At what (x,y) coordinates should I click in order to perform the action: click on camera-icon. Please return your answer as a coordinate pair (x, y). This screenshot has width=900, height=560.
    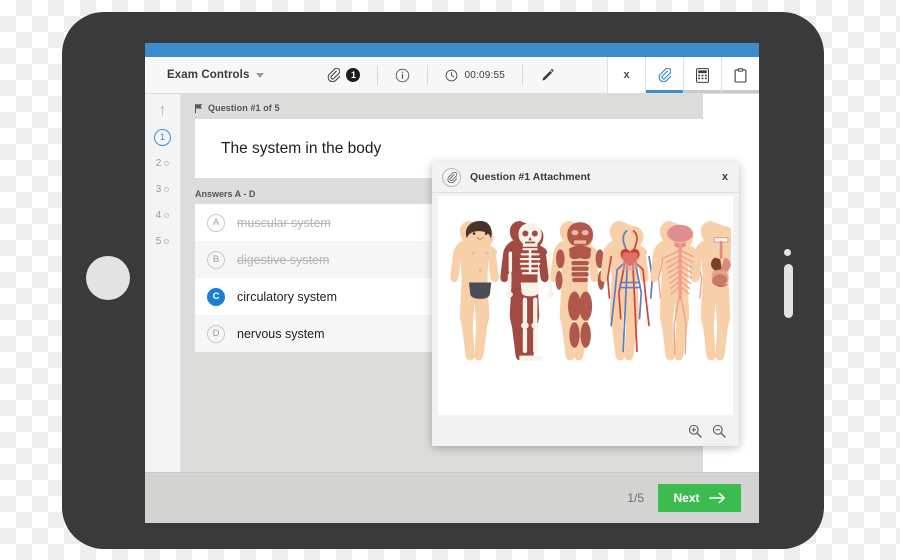
    Looking at the image, I should click on (787, 252).